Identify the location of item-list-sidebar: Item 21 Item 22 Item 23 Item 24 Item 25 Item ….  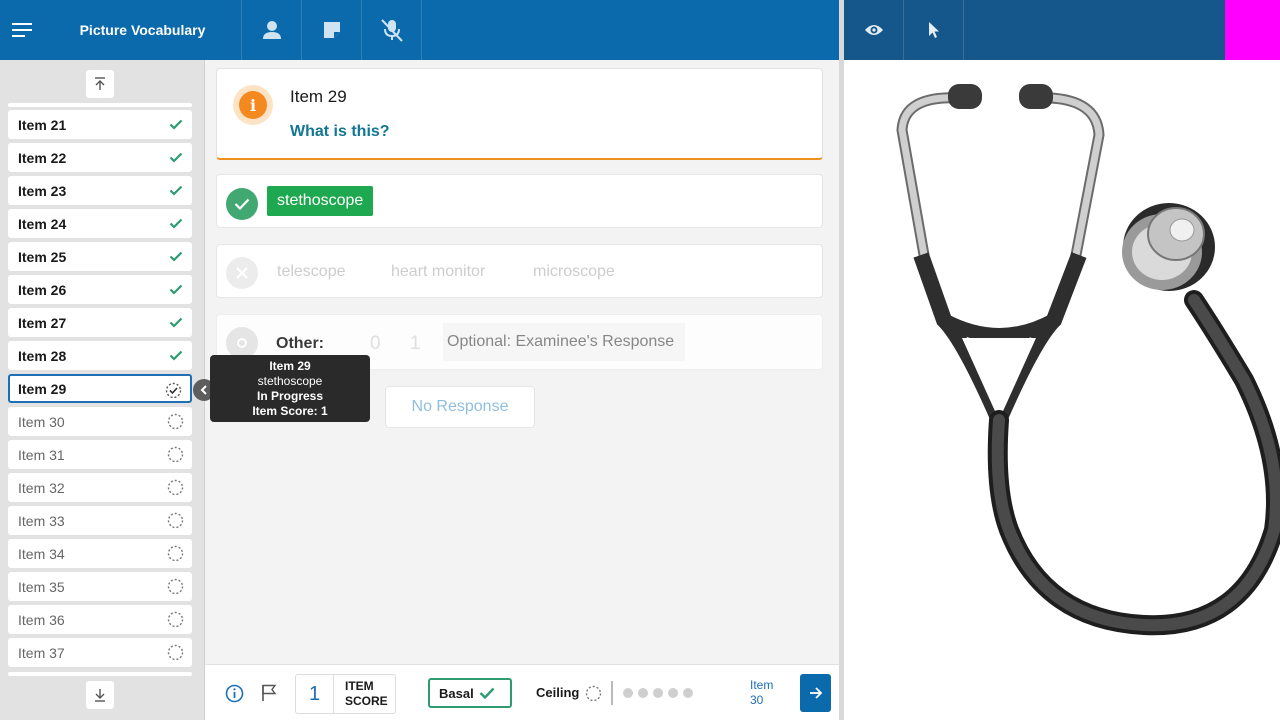
(102, 390).